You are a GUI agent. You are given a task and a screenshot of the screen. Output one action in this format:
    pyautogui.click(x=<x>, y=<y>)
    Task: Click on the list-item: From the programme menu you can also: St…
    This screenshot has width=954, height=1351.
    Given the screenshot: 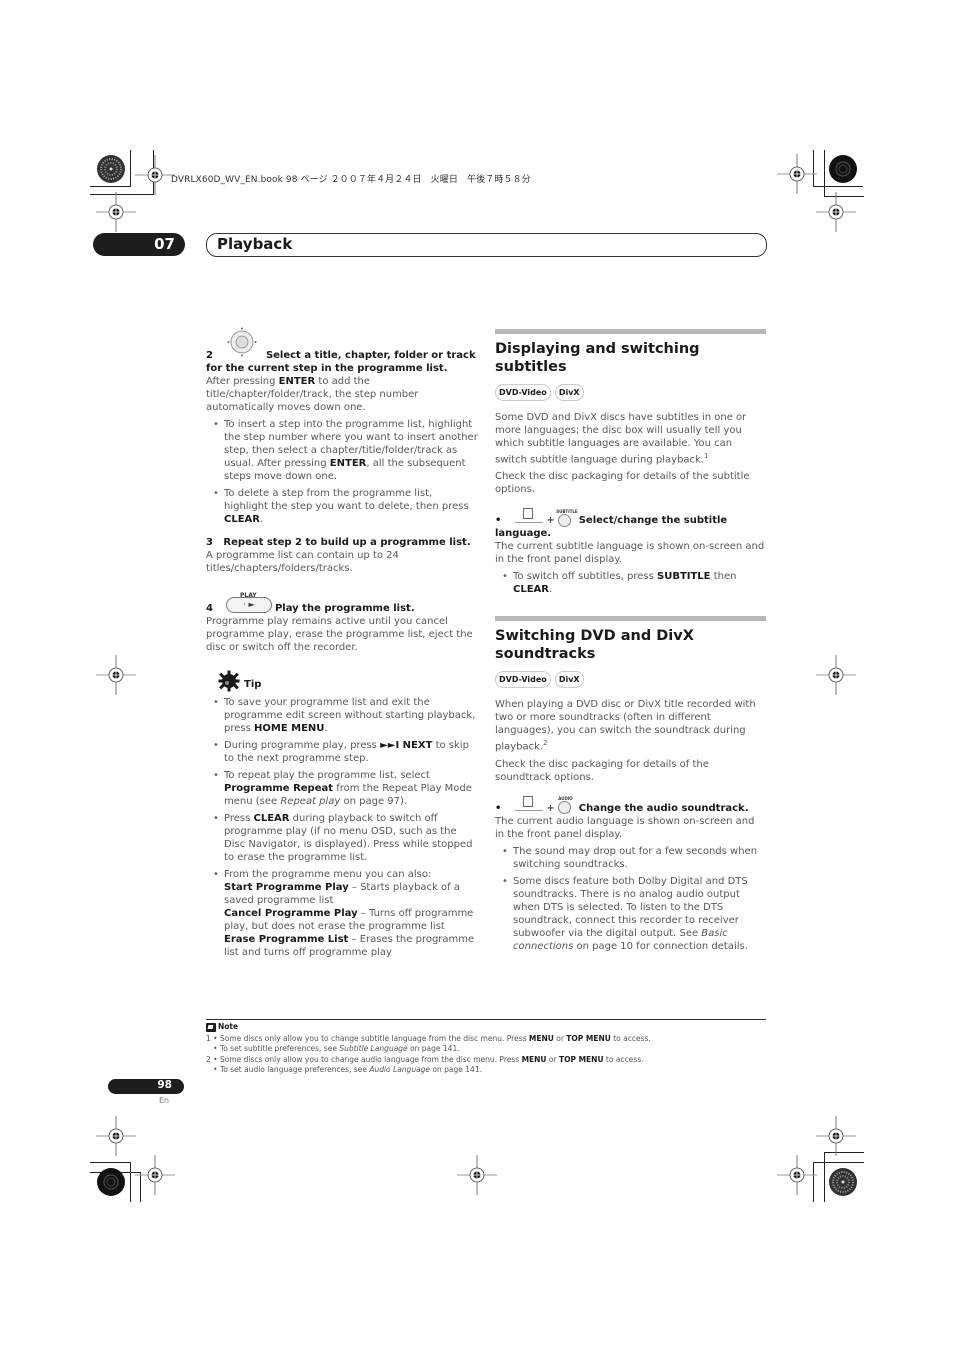 What is the action you would take?
    pyautogui.click(x=342, y=913)
    